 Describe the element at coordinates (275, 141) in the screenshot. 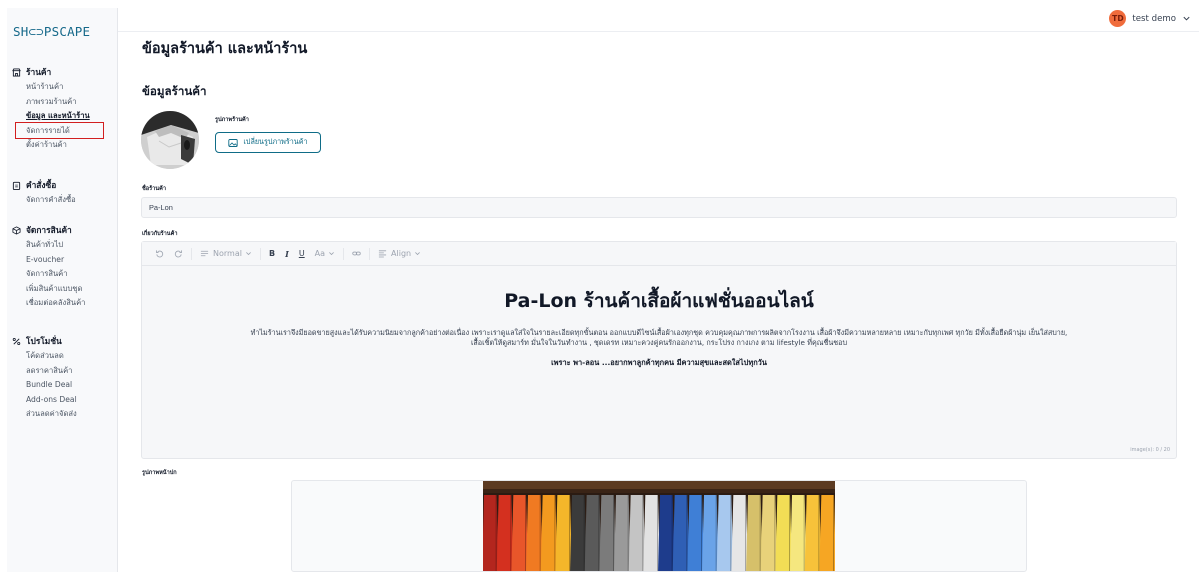

I see `change-store-image-label: เปลี่ยนรูปภาพร้านค้า` at that location.